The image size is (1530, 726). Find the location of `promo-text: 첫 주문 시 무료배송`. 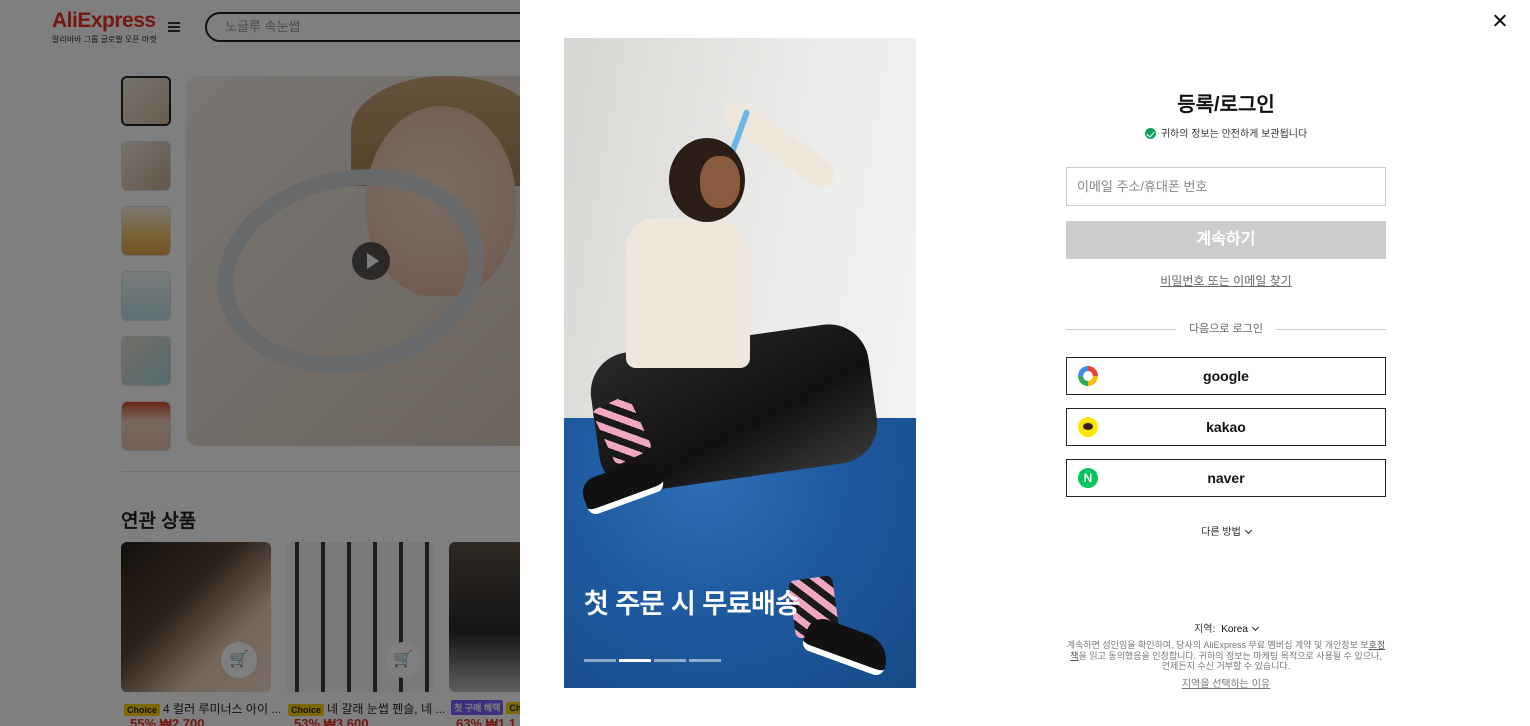

promo-text: 첫 주문 시 무료배송 is located at coordinates (692, 604).